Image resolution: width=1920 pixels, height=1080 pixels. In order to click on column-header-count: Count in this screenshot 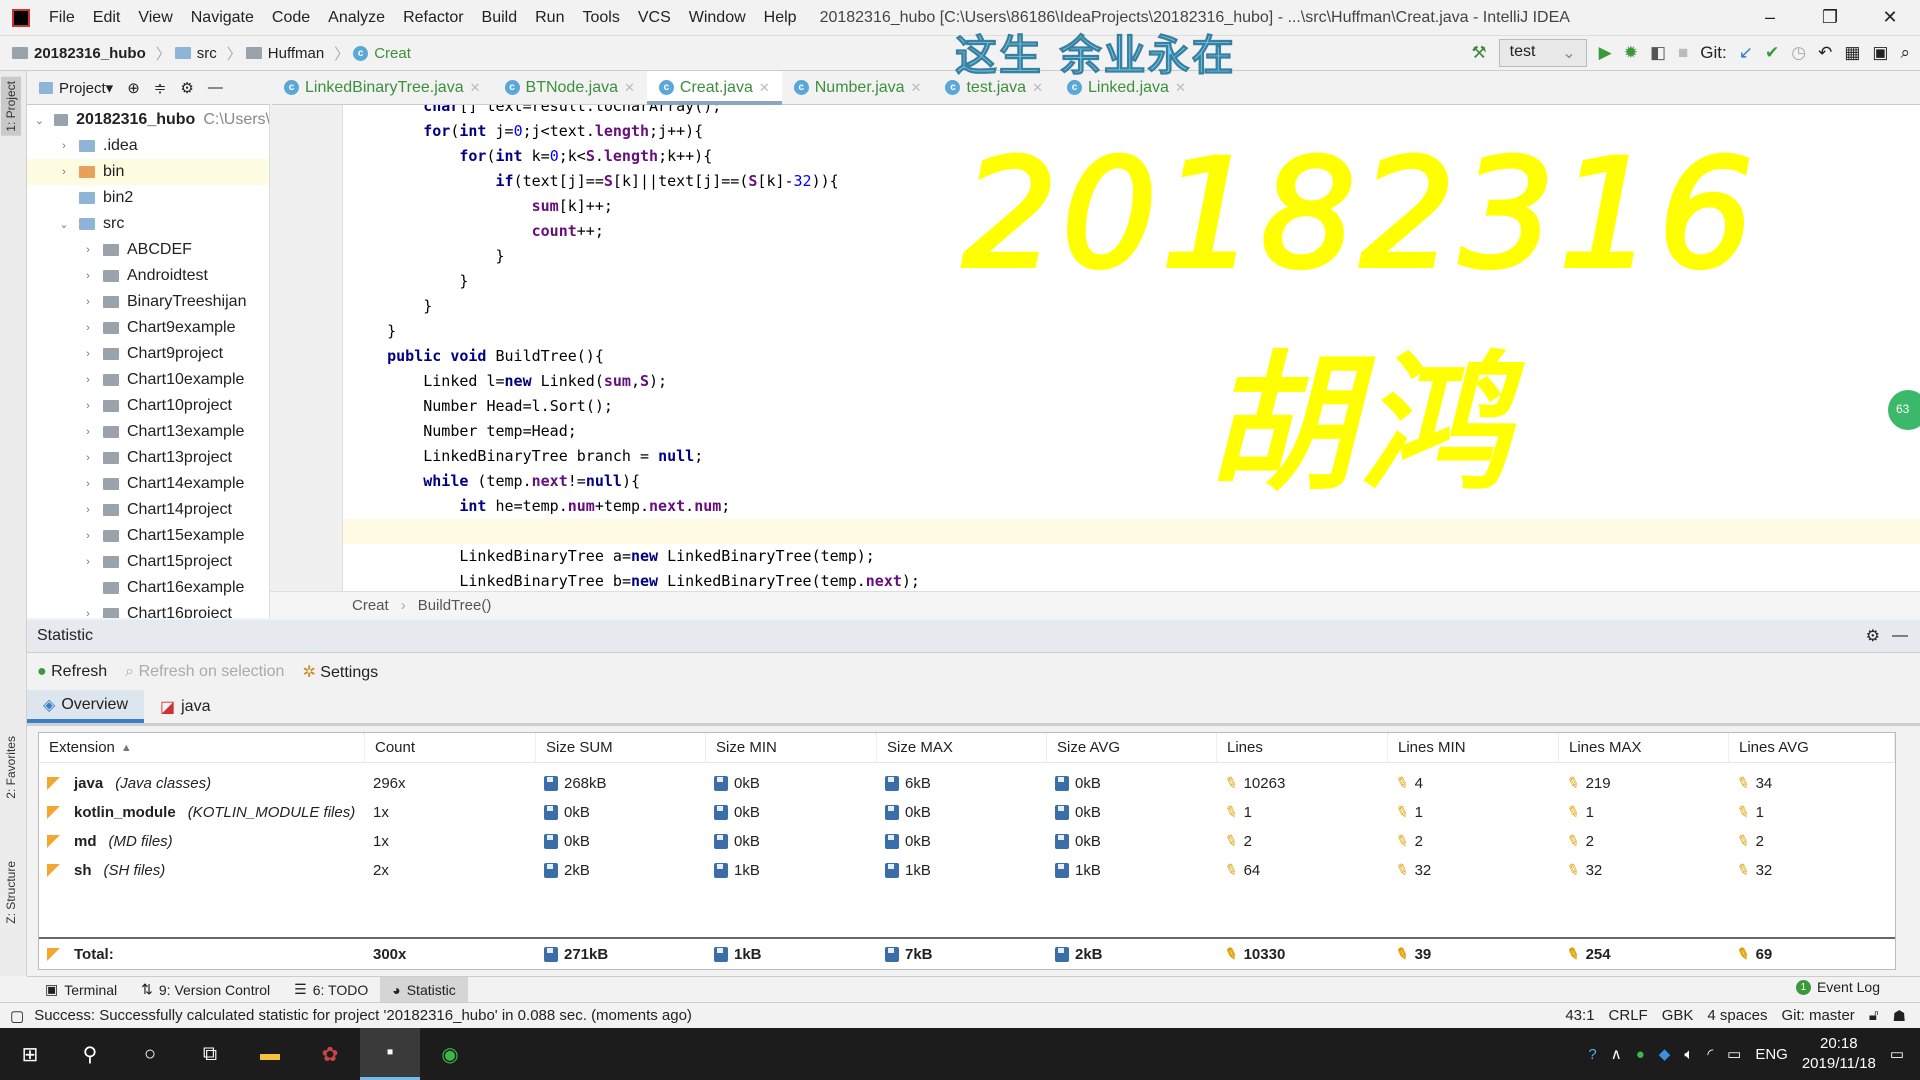, I will do `click(450, 747)`.